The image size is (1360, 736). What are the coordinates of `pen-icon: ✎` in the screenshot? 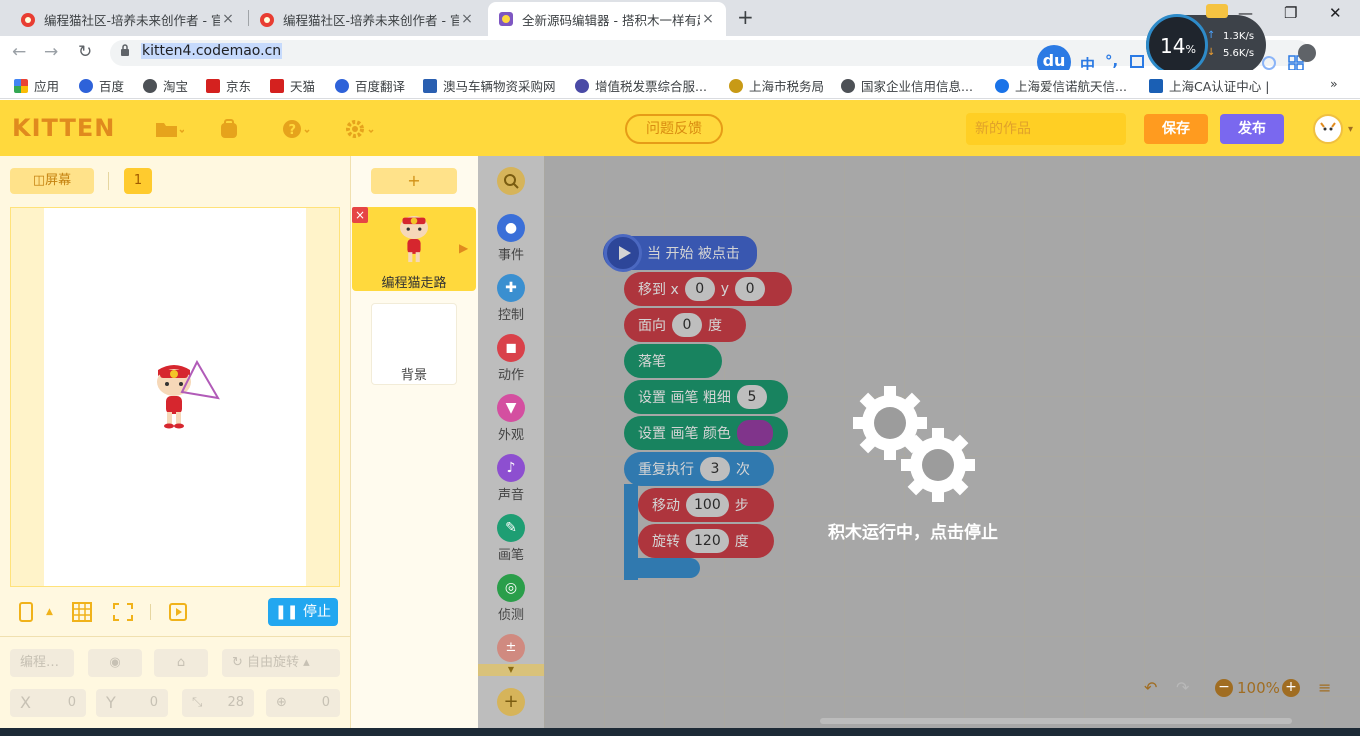 It's located at (511, 528).